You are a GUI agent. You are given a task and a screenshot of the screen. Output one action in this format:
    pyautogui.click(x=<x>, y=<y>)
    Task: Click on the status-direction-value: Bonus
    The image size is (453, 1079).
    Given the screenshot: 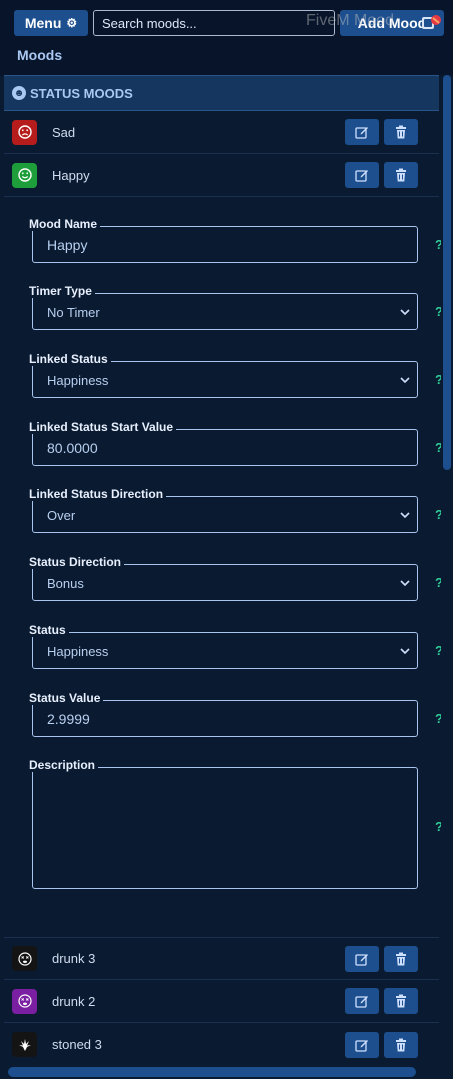 What is the action you would take?
    pyautogui.click(x=65, y=583)
    